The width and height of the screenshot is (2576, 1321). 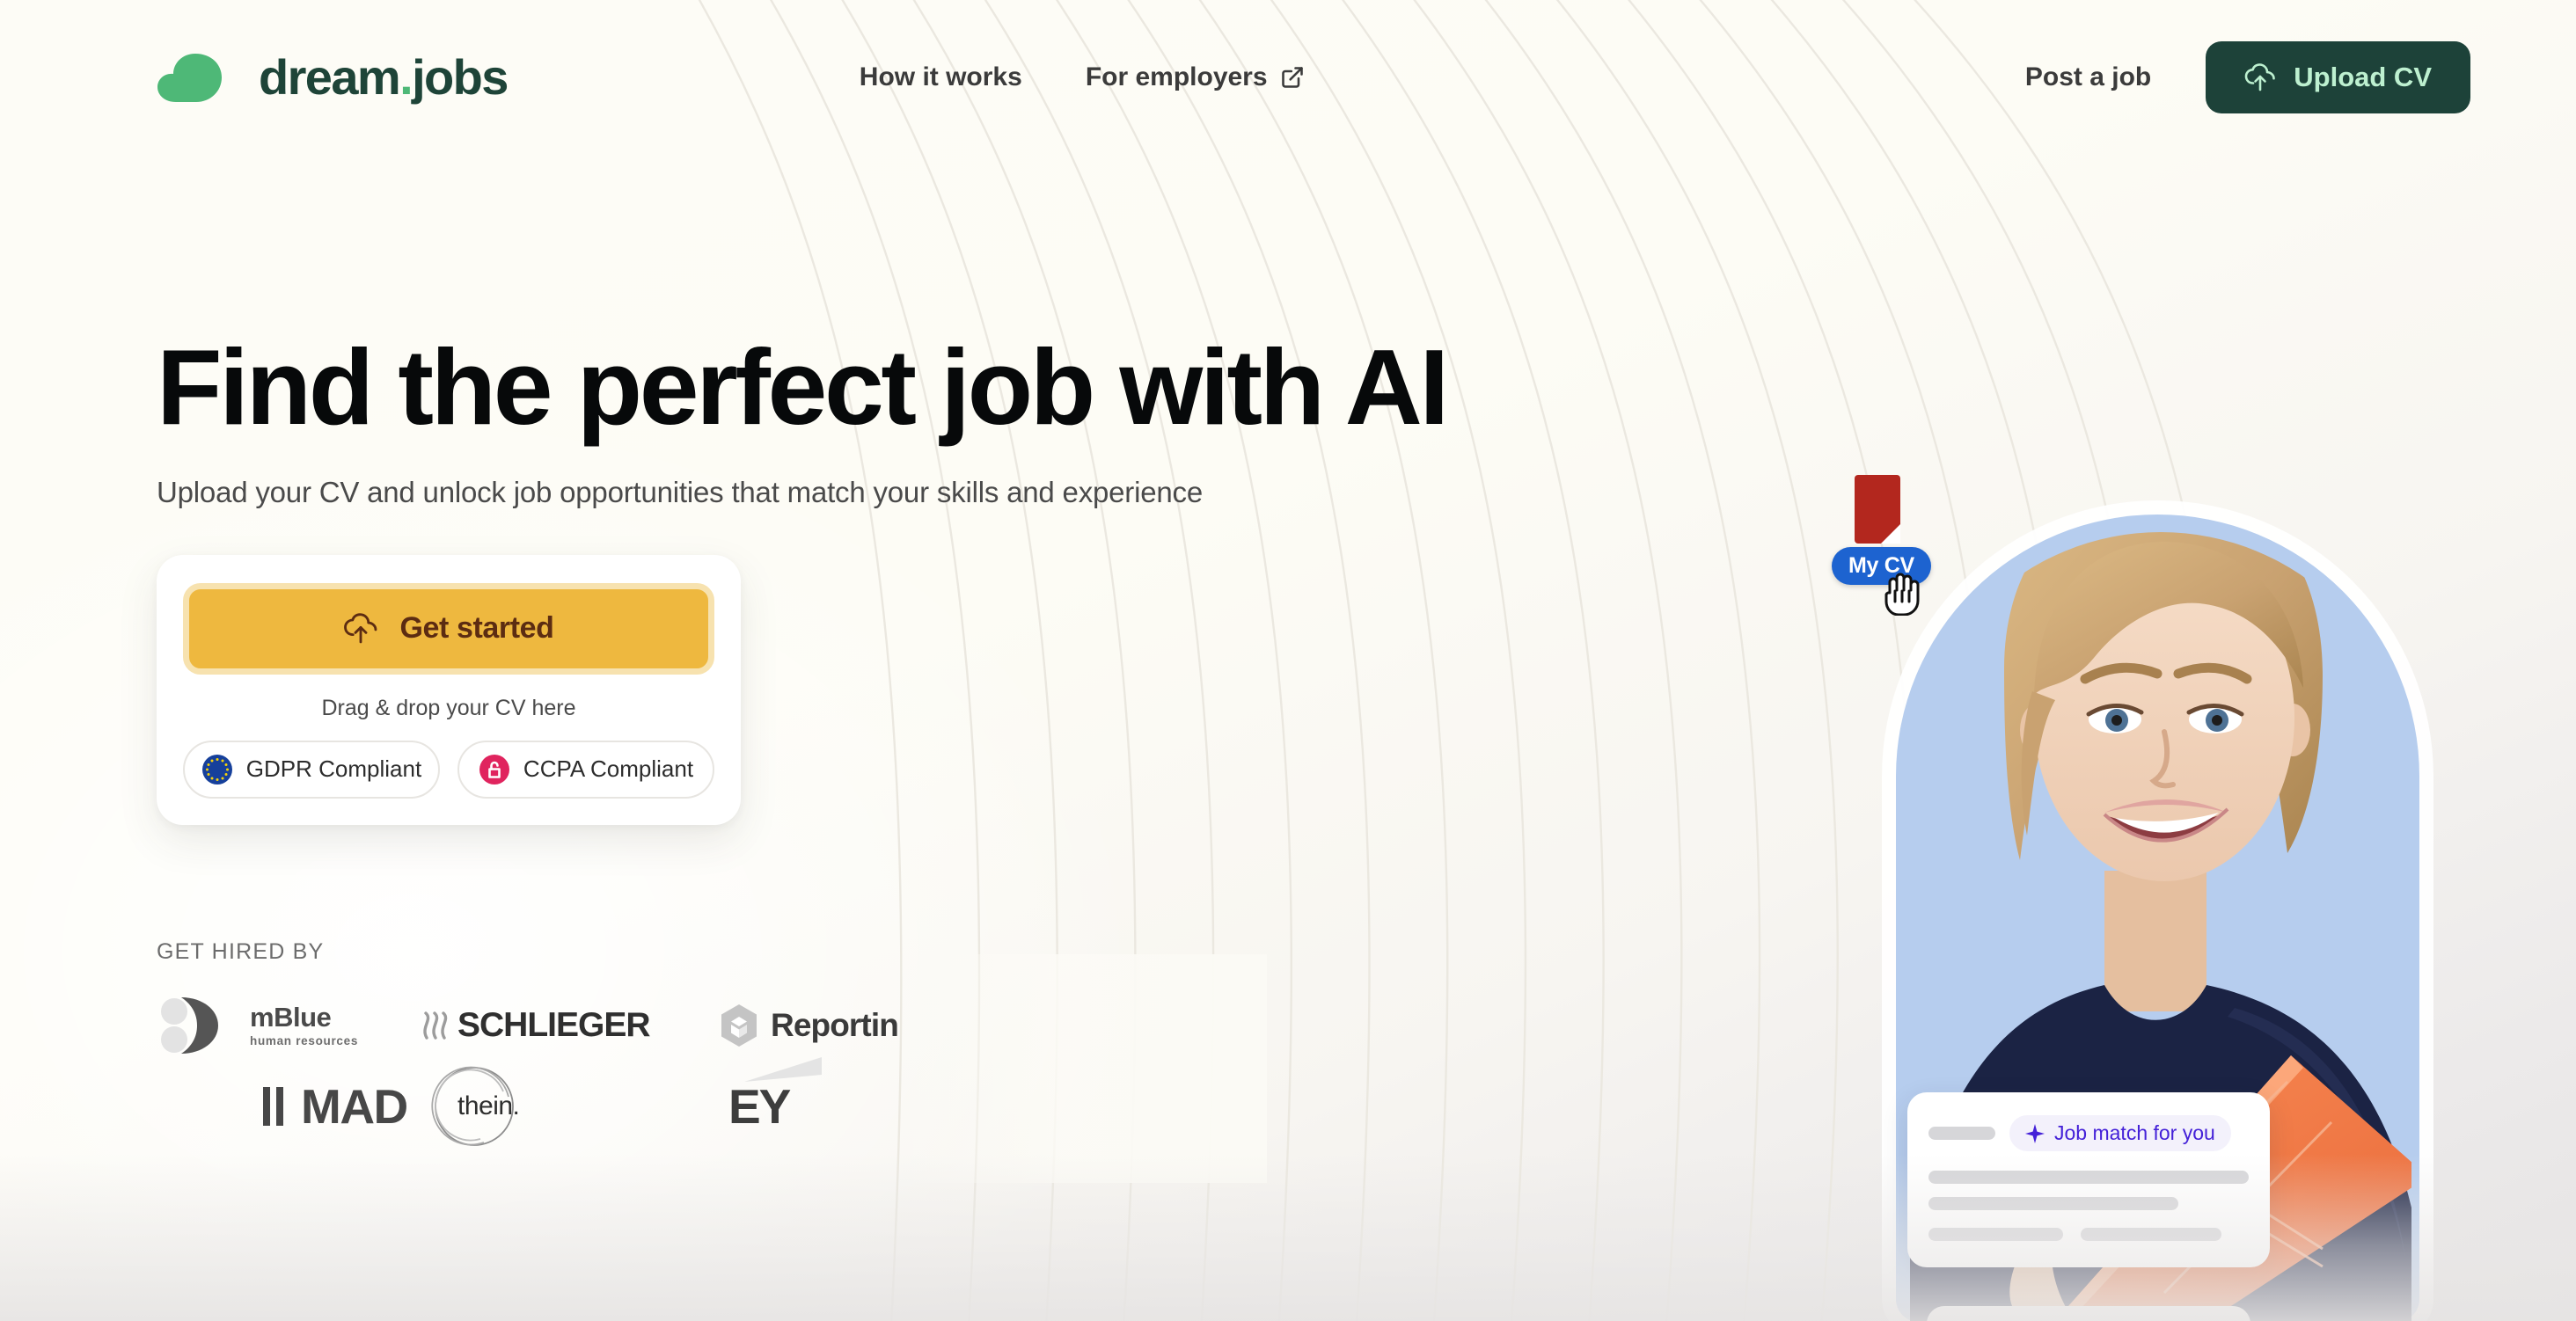 I want to click on partner-logo-mblue: mBlue human resources, so click(x=289, y=1025).